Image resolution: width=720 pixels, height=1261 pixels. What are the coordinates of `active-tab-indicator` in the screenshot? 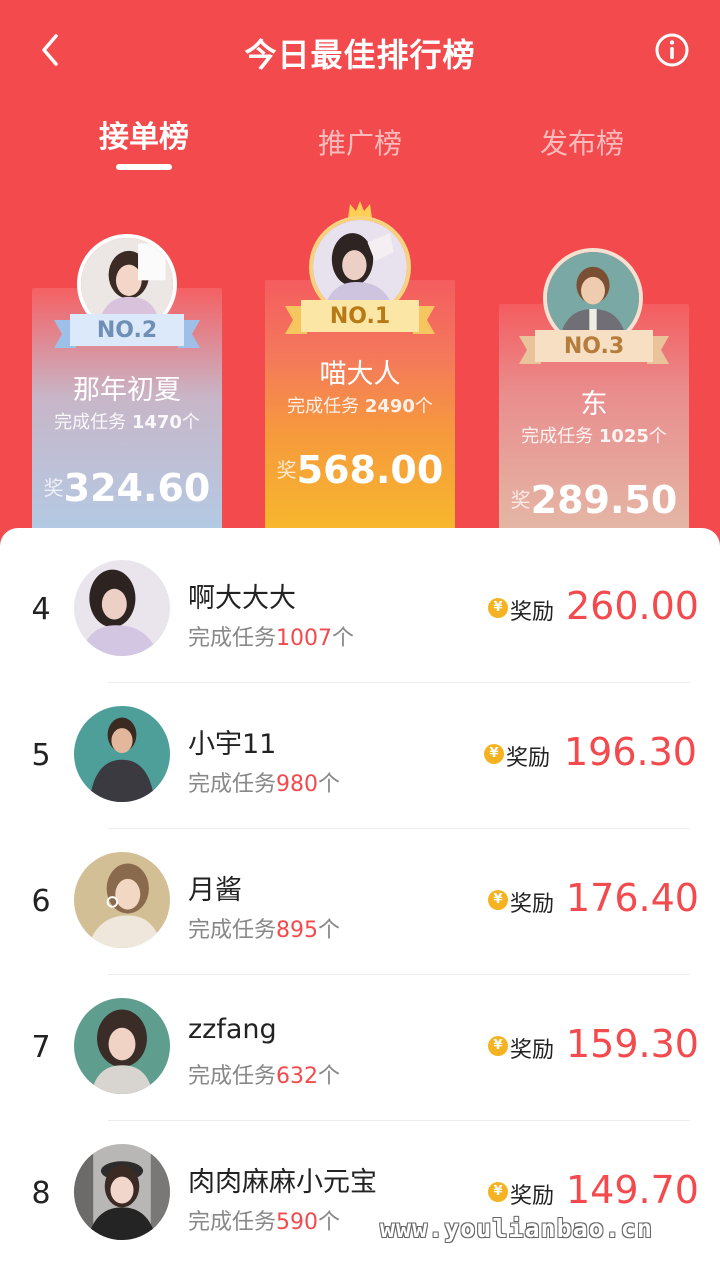 It's located at (144, 167).